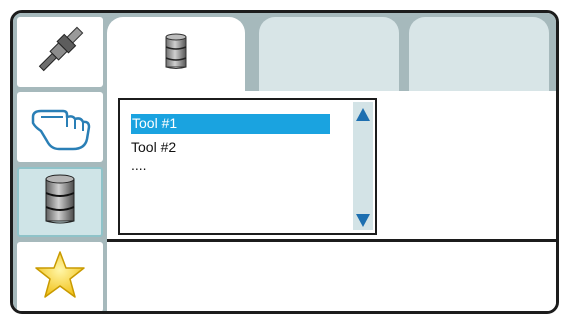  I want to click on scroll-down-button, so click(363, 220).